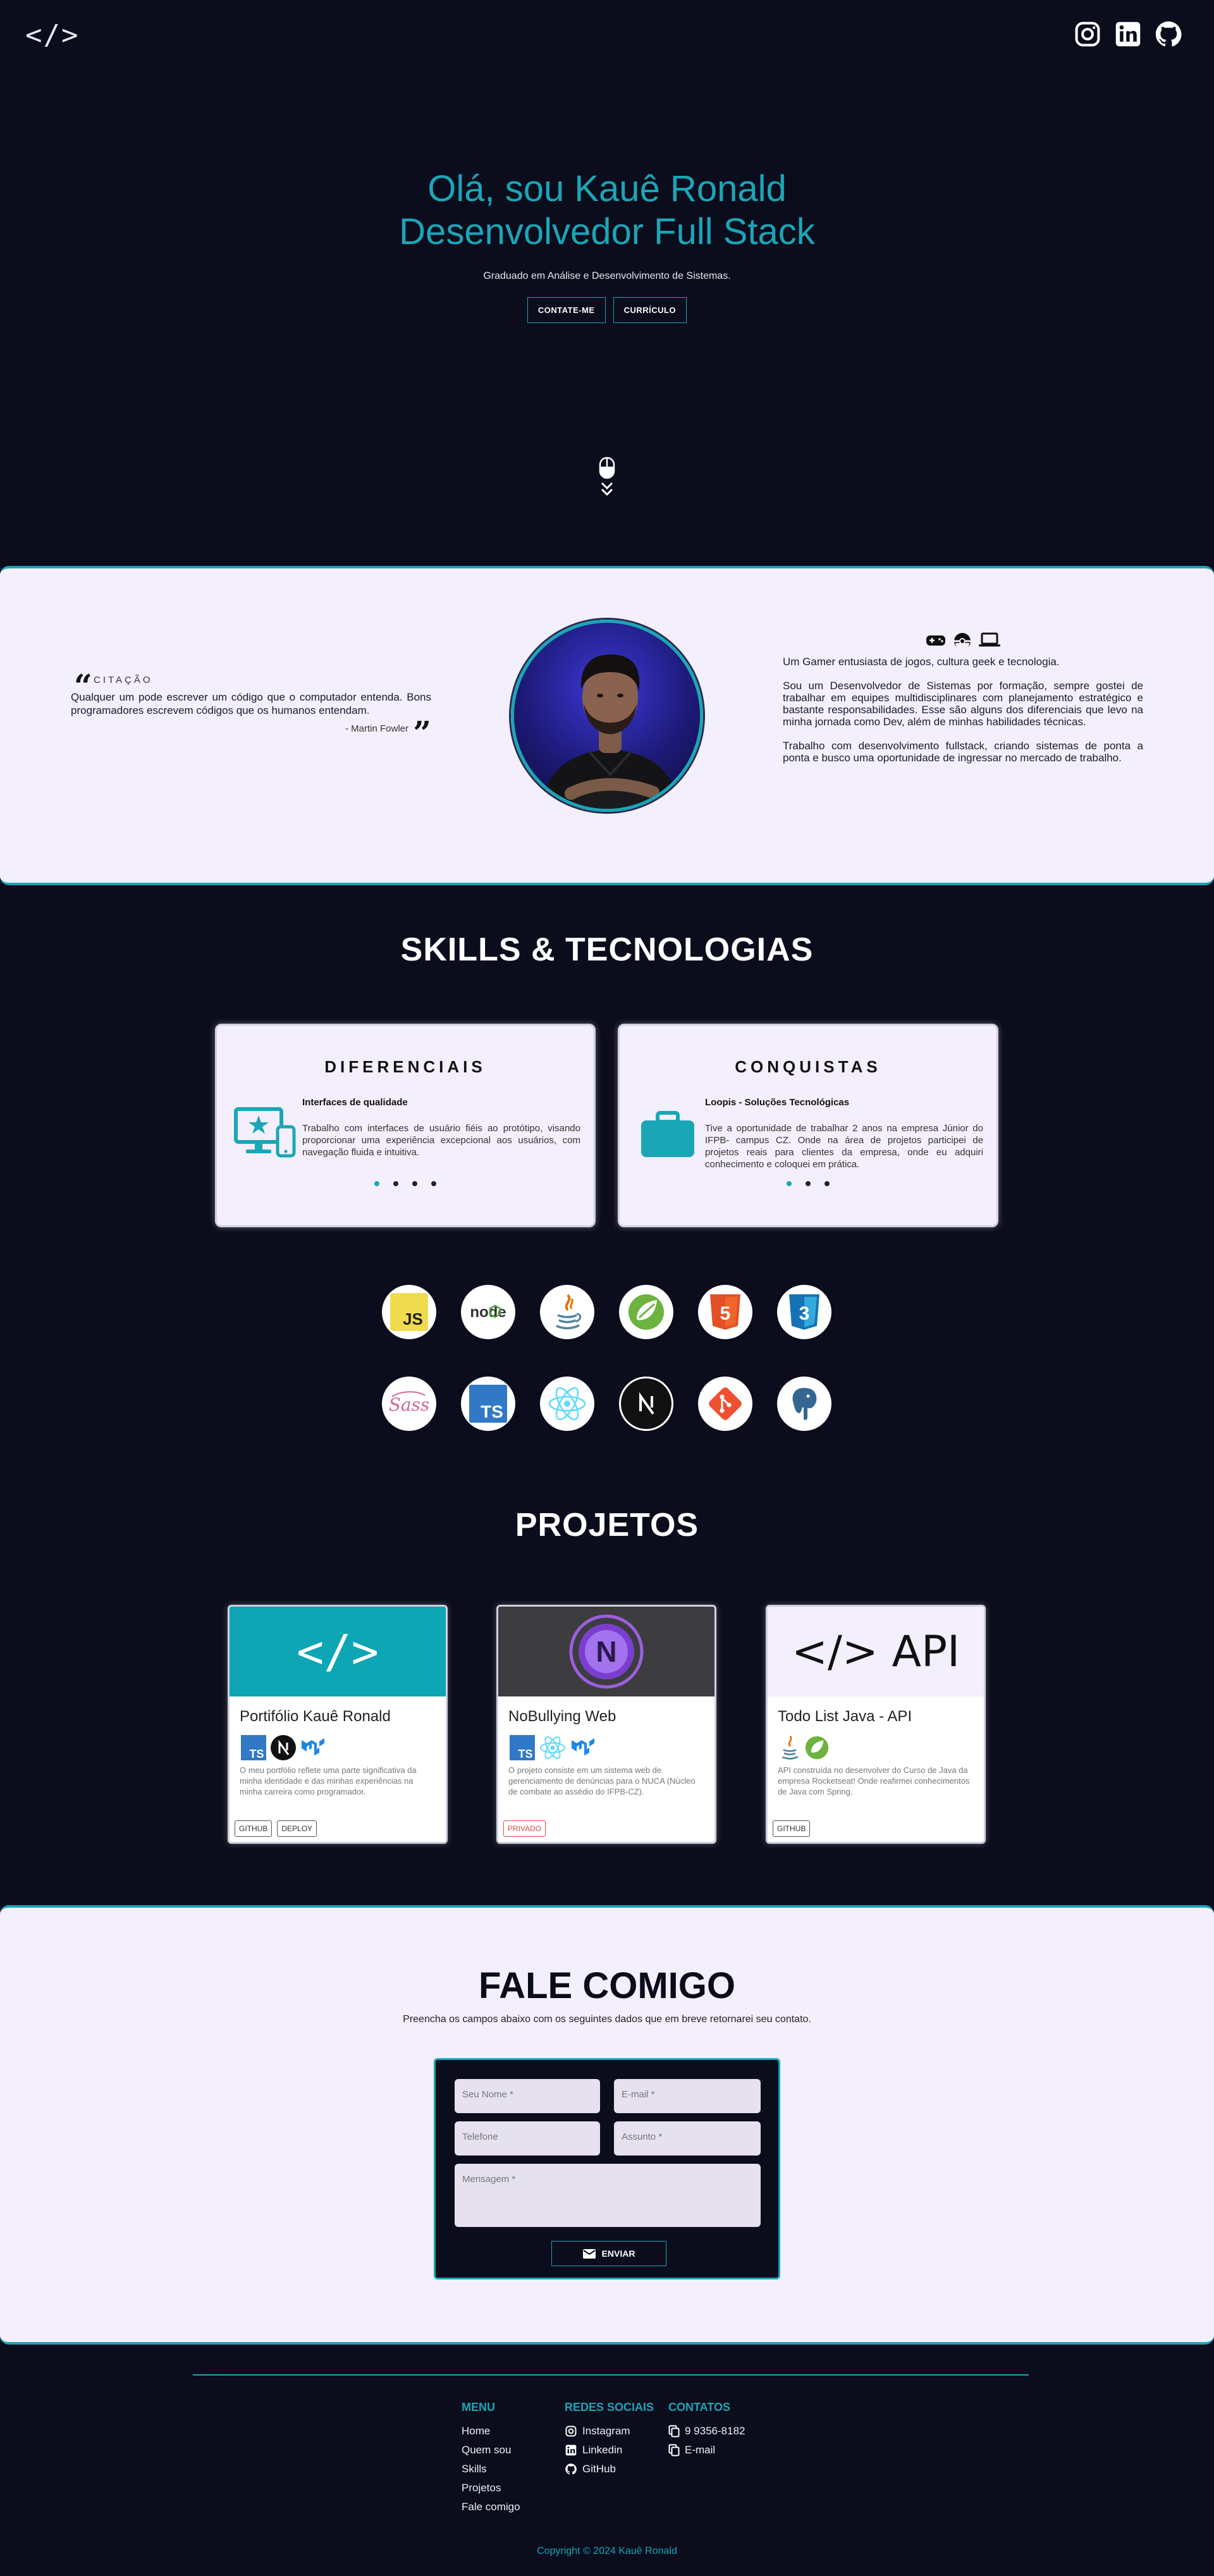 The image size is (1214, 2576). I want to click on pokeball-icon, so click(962, 641).